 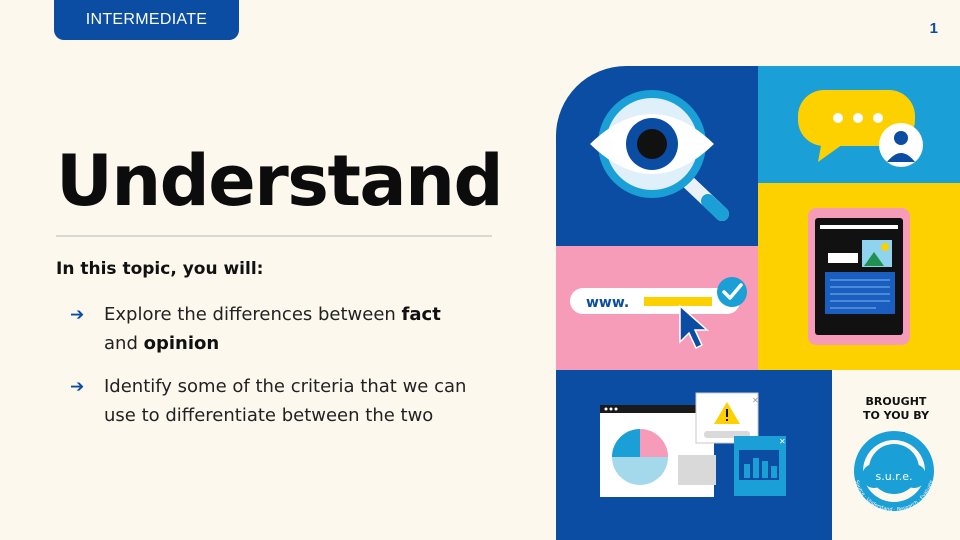 I want to click on svg-text: s.u.r.e., so click(x=894, y=476).